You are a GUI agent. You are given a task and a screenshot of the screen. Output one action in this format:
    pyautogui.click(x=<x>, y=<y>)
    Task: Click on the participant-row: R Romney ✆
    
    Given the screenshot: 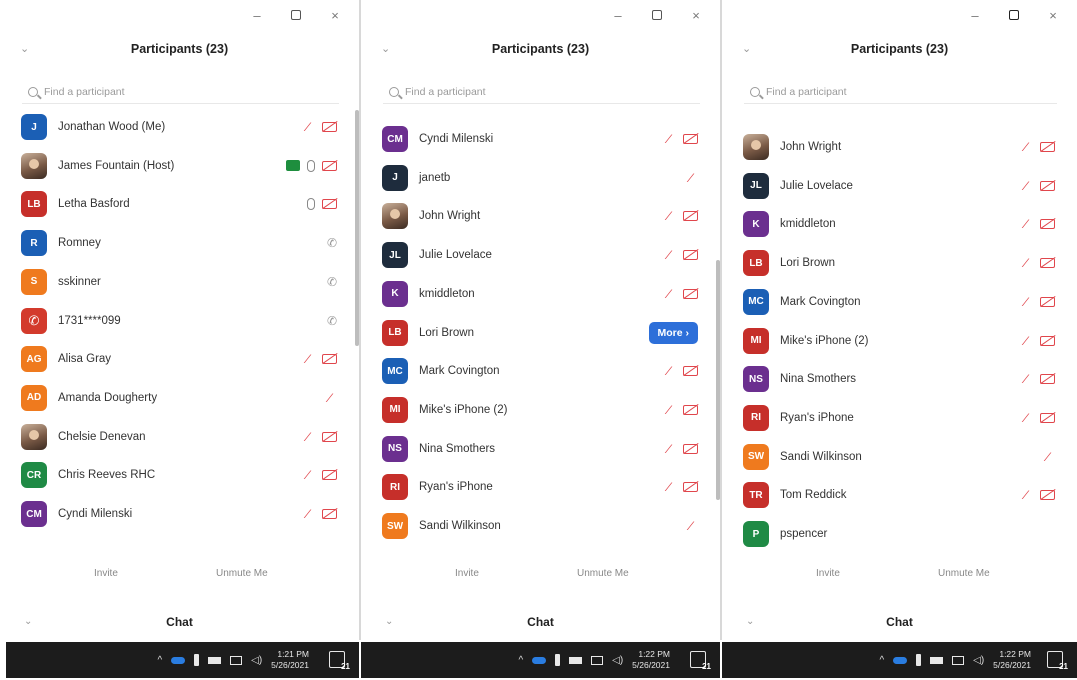 What is the action you would take?
    pyautogui.click(x=179, y=243)
    